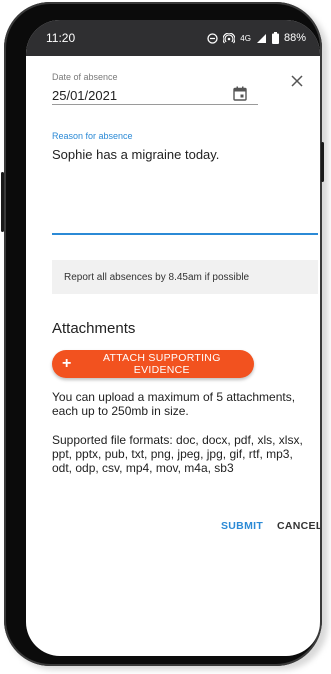 The image size is (331, 674). Describe the element at coordinates (245, 38) in the screenshot. I see `network-type: 4G` at that location.